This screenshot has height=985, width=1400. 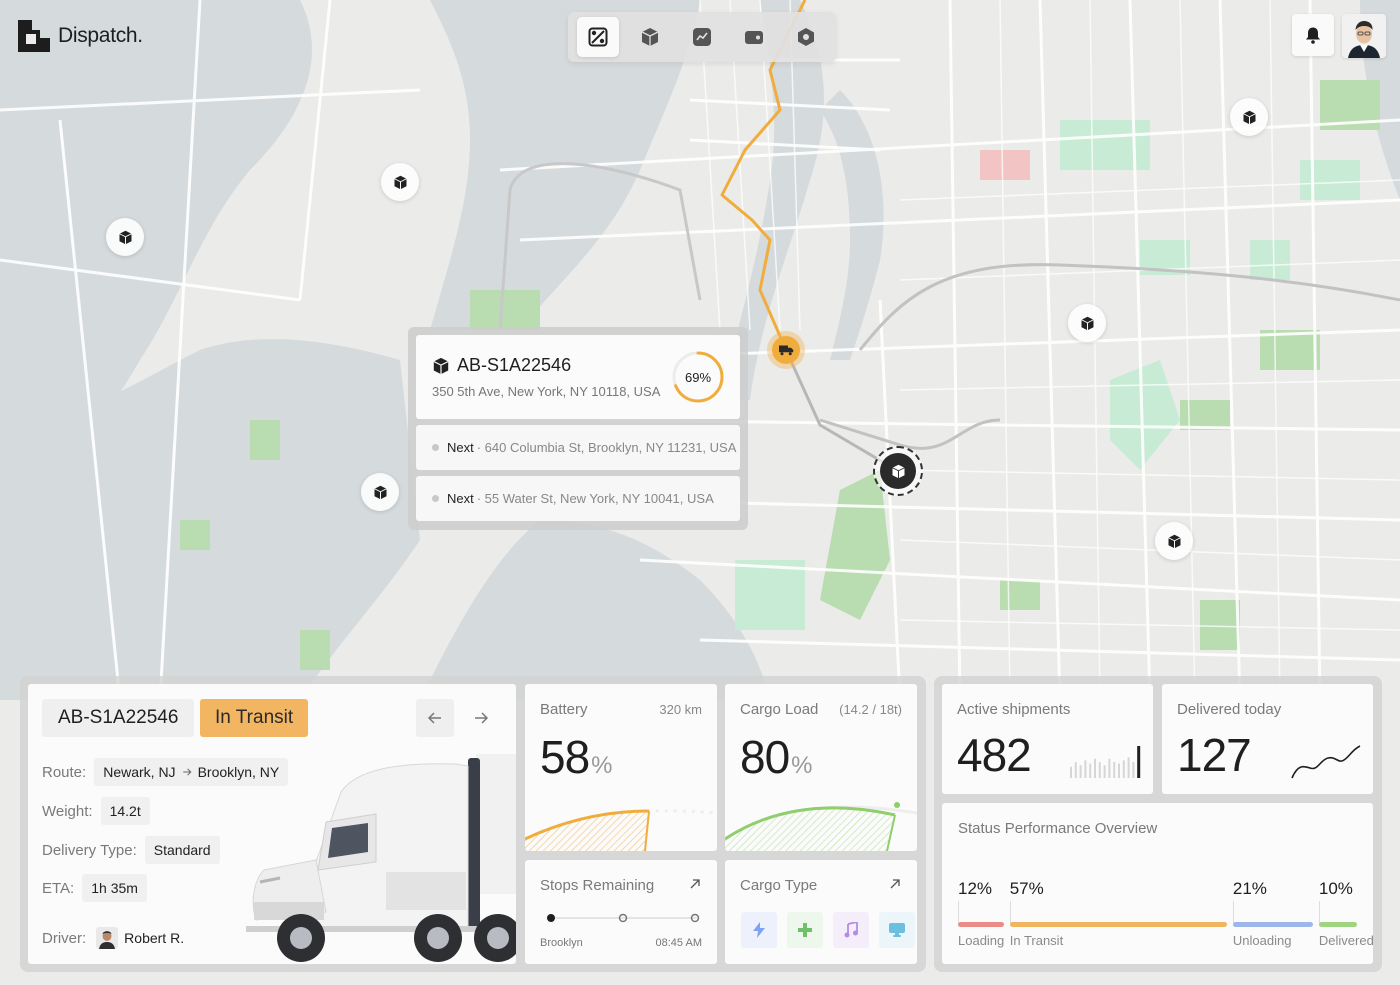 I want to click on progress-ring: 69%, so click(x=698, y=377).